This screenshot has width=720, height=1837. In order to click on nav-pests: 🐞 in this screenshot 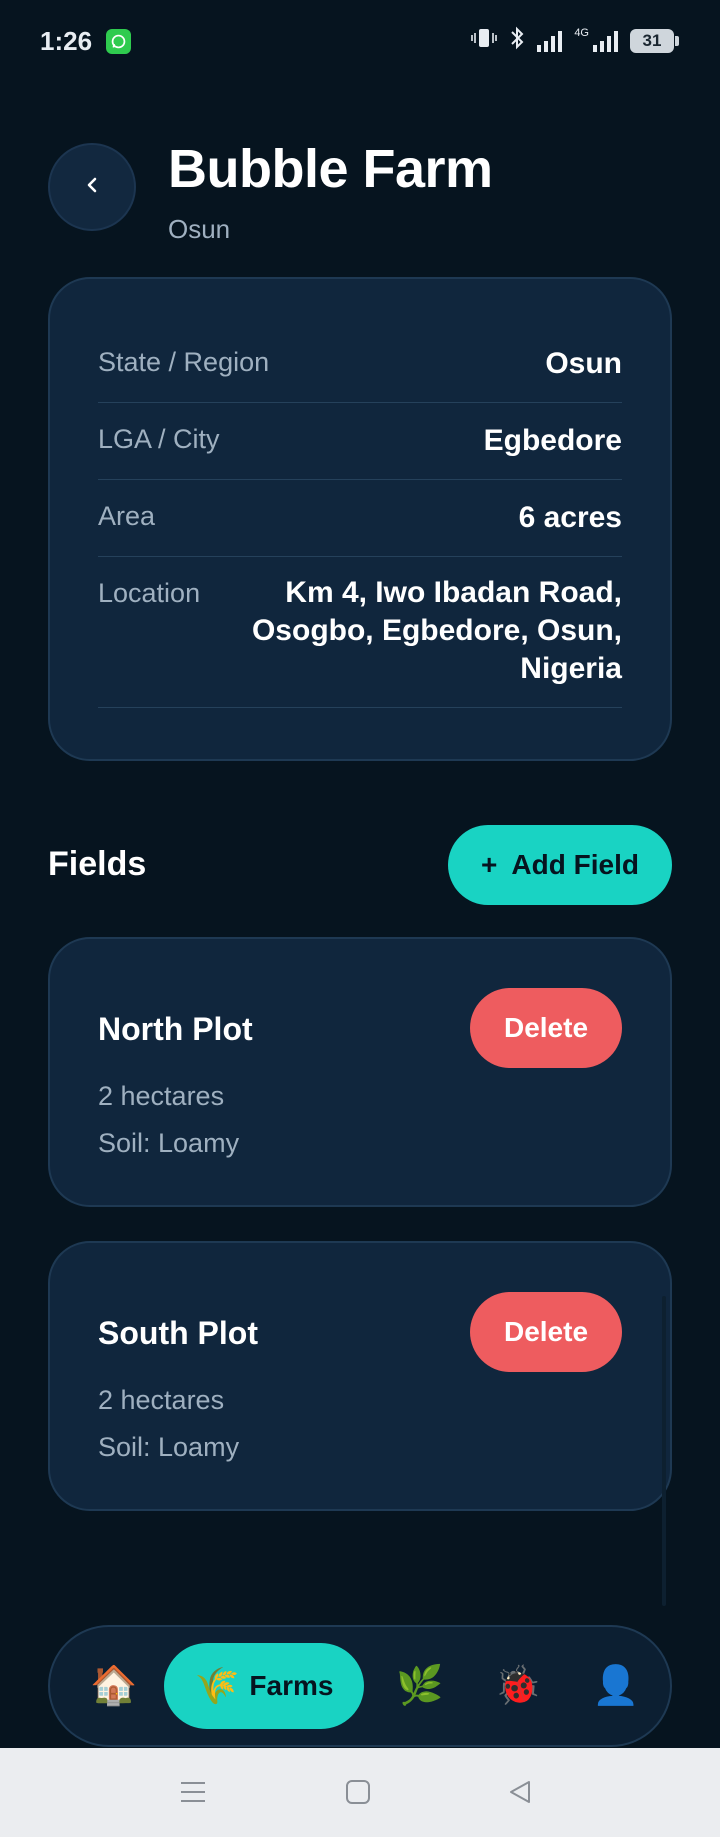, I will do `click(518, 1686)`.